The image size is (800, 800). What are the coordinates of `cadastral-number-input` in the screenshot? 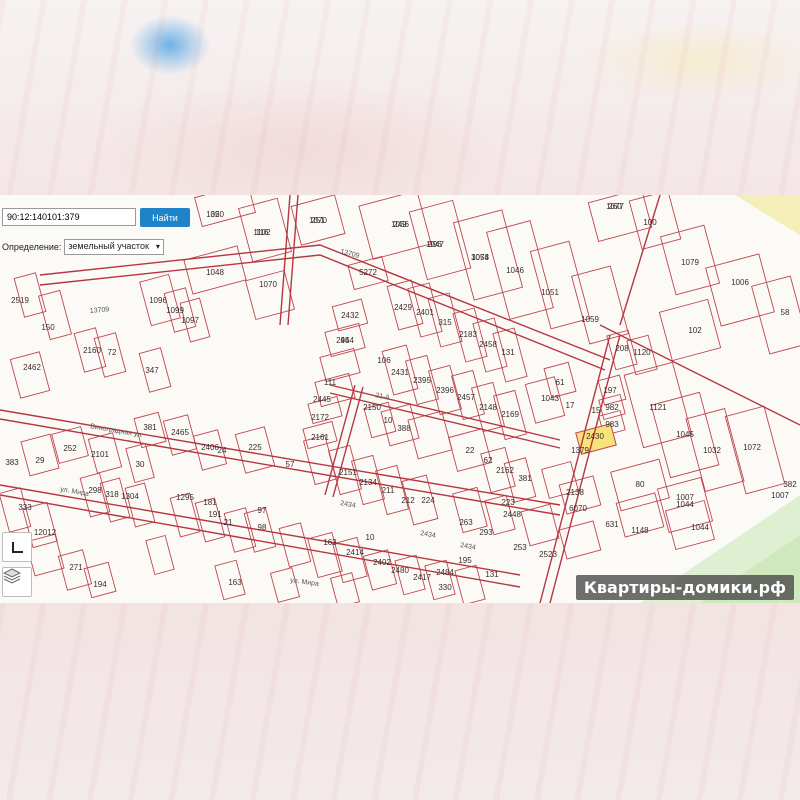 It's located at (69, 217).